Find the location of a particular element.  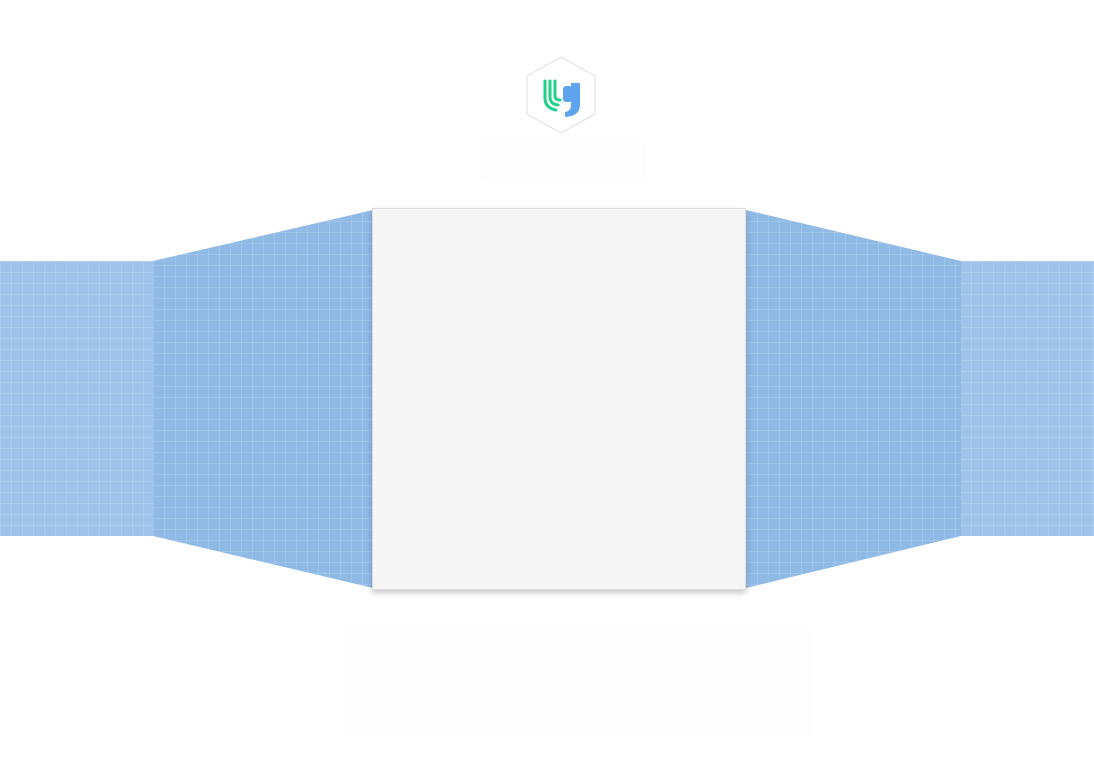

title-placeholder is located at coordinates (563, 162).